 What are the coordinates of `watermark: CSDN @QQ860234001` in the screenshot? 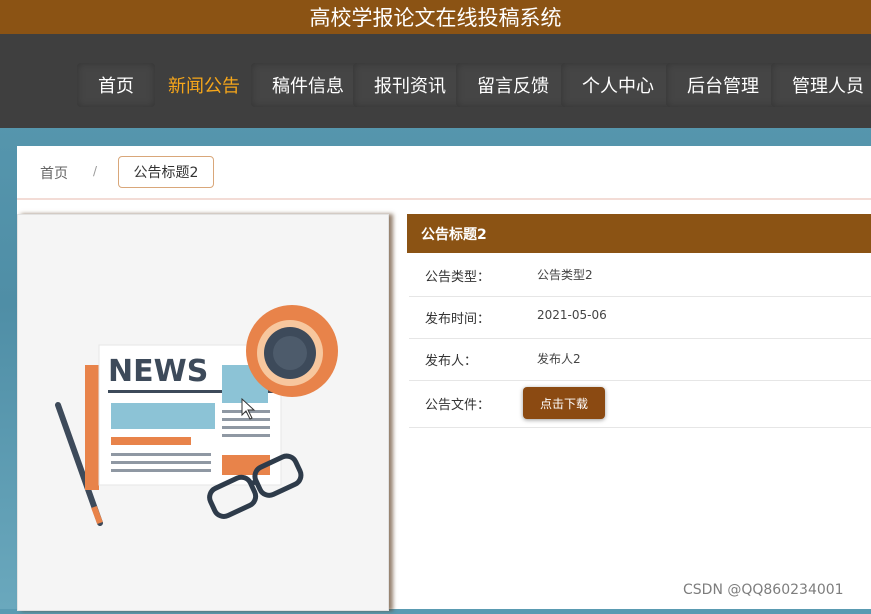 It's located at (763, 590).